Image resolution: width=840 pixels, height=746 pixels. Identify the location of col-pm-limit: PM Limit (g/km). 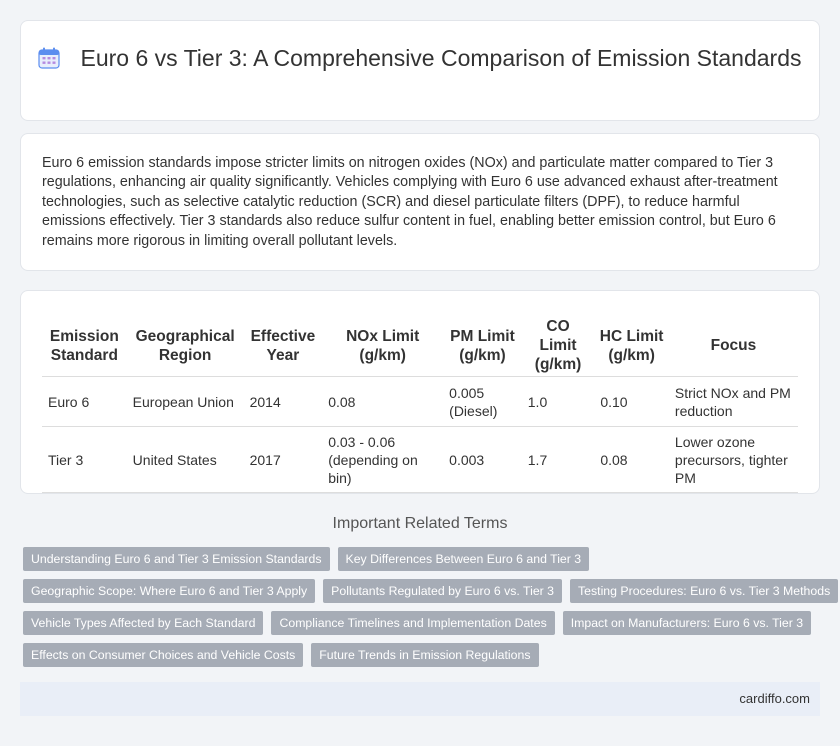
(482, 346).